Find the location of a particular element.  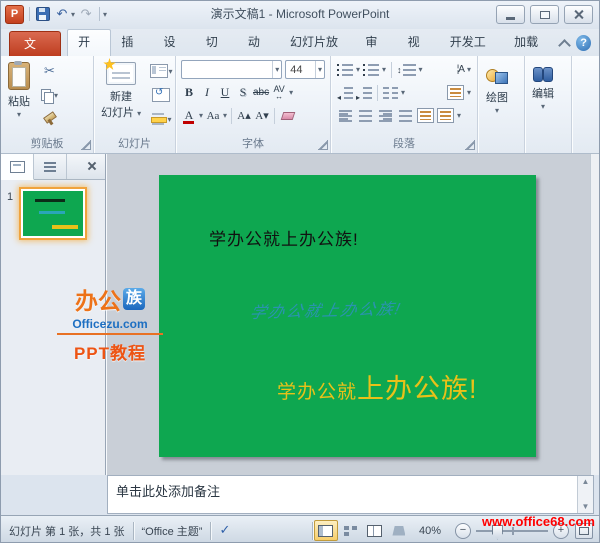

normal-view-button is located at coordinates (325, 530).